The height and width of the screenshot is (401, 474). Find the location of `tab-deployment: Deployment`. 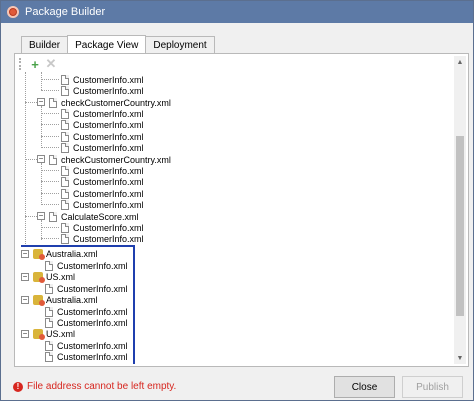

tab-deployment: Deployment is located at coordinates (180, 44).